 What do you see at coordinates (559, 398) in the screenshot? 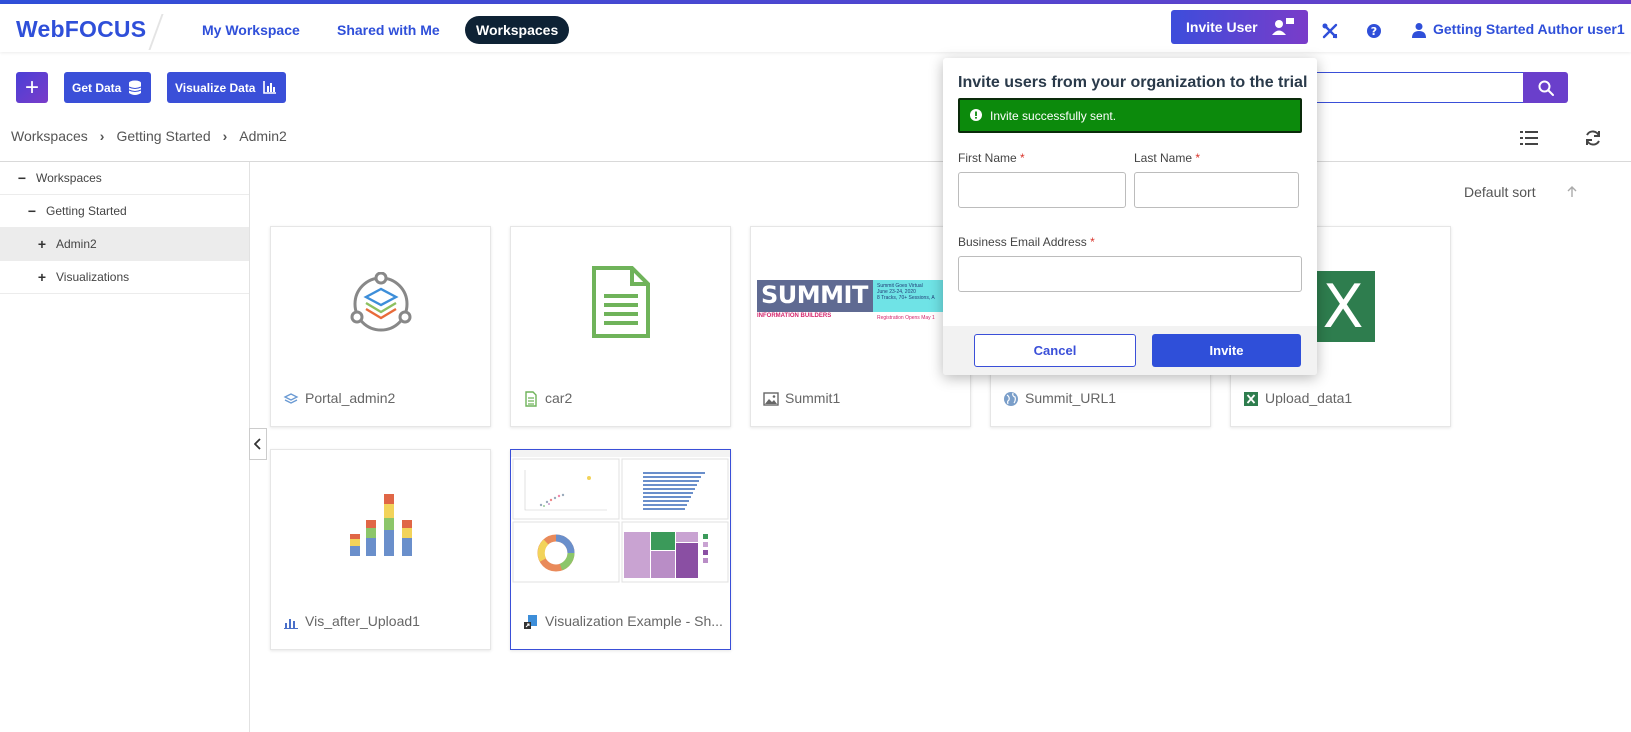
I see `card-title: car2` at bounding box center [559, 398].